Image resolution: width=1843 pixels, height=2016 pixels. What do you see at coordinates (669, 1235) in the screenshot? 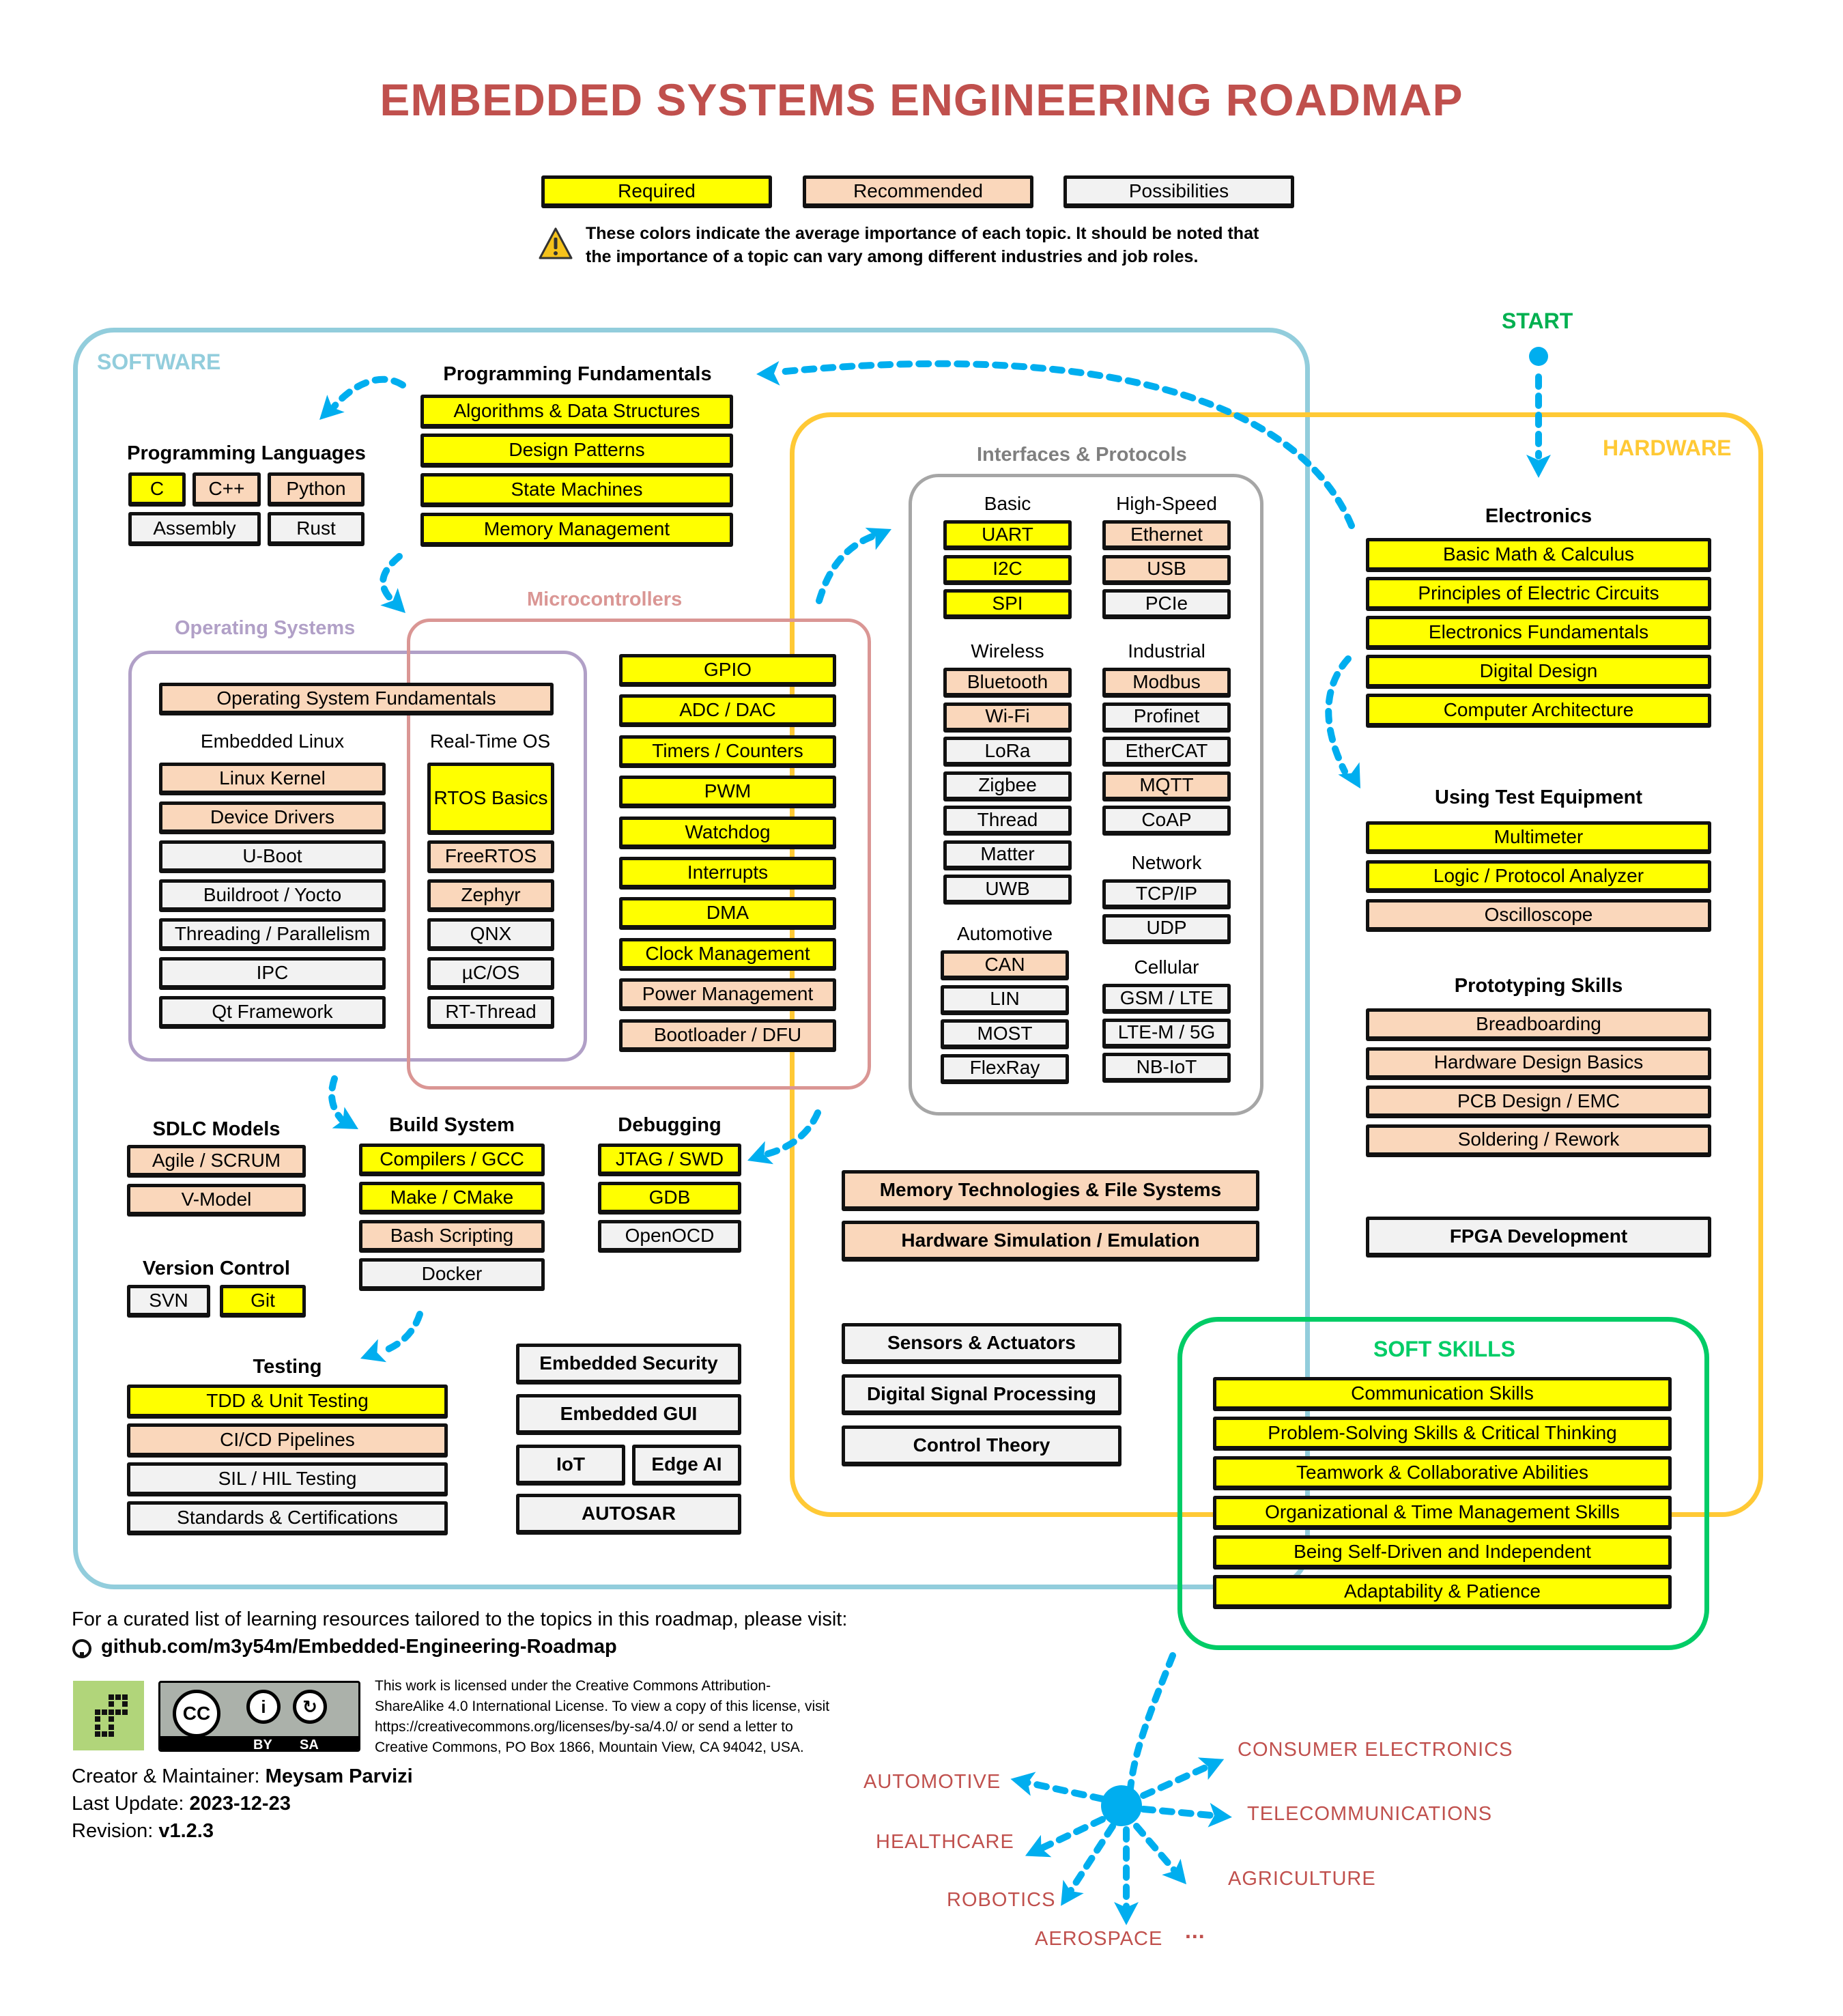
I see `debug-topic: OpenOCD` at bounding box center [669, 1235].